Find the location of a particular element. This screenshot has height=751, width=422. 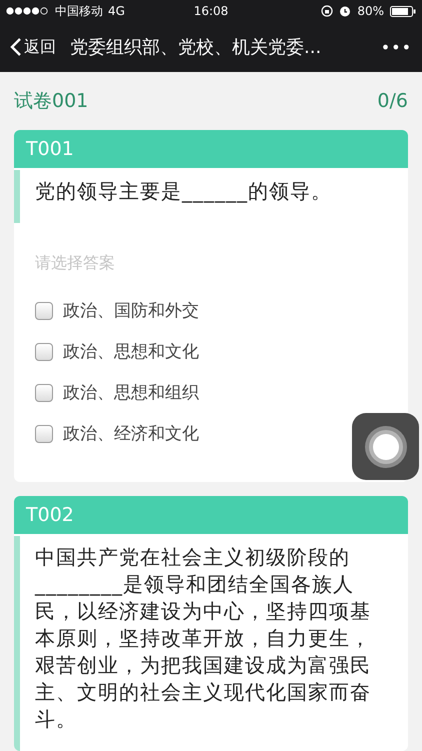

paper-title: 试卷001 is located at coordinates (51, 101).